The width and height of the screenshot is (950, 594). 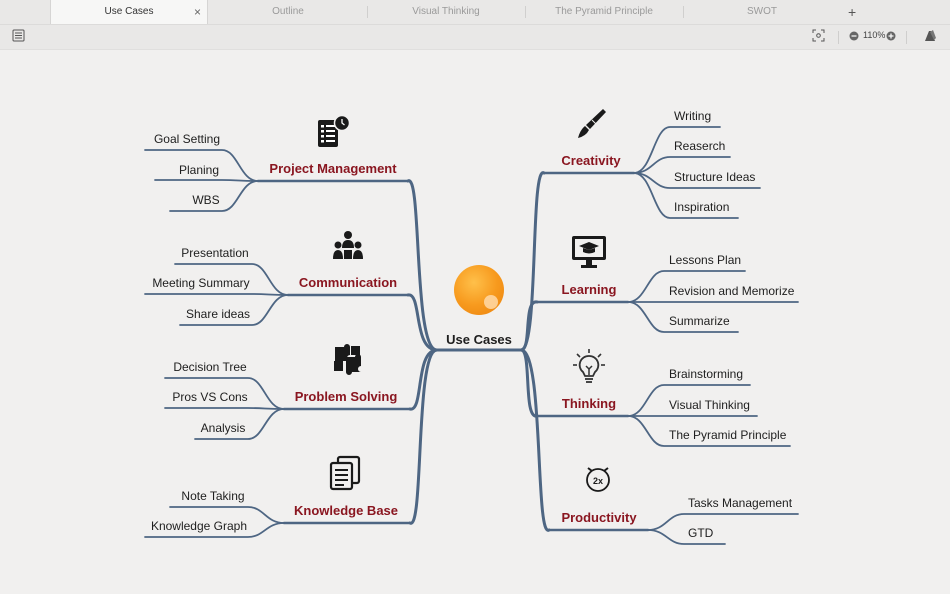 What do you see at coordinates (930, 35) in the screenshot?
I see `theme-icon` at bounding box center [930, 35].